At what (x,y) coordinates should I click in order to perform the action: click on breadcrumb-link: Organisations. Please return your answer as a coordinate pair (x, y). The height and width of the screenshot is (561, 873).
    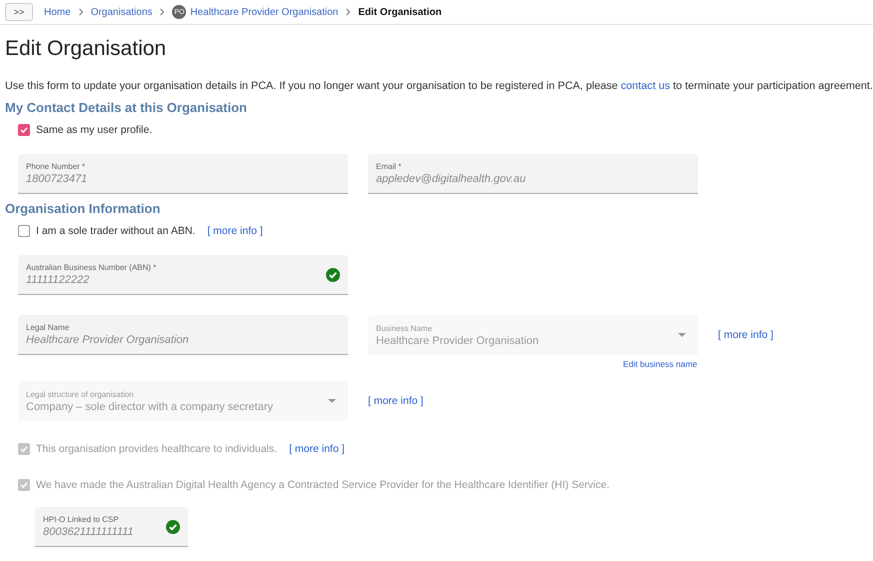
    Looking at the image, I should click on (121, 12).